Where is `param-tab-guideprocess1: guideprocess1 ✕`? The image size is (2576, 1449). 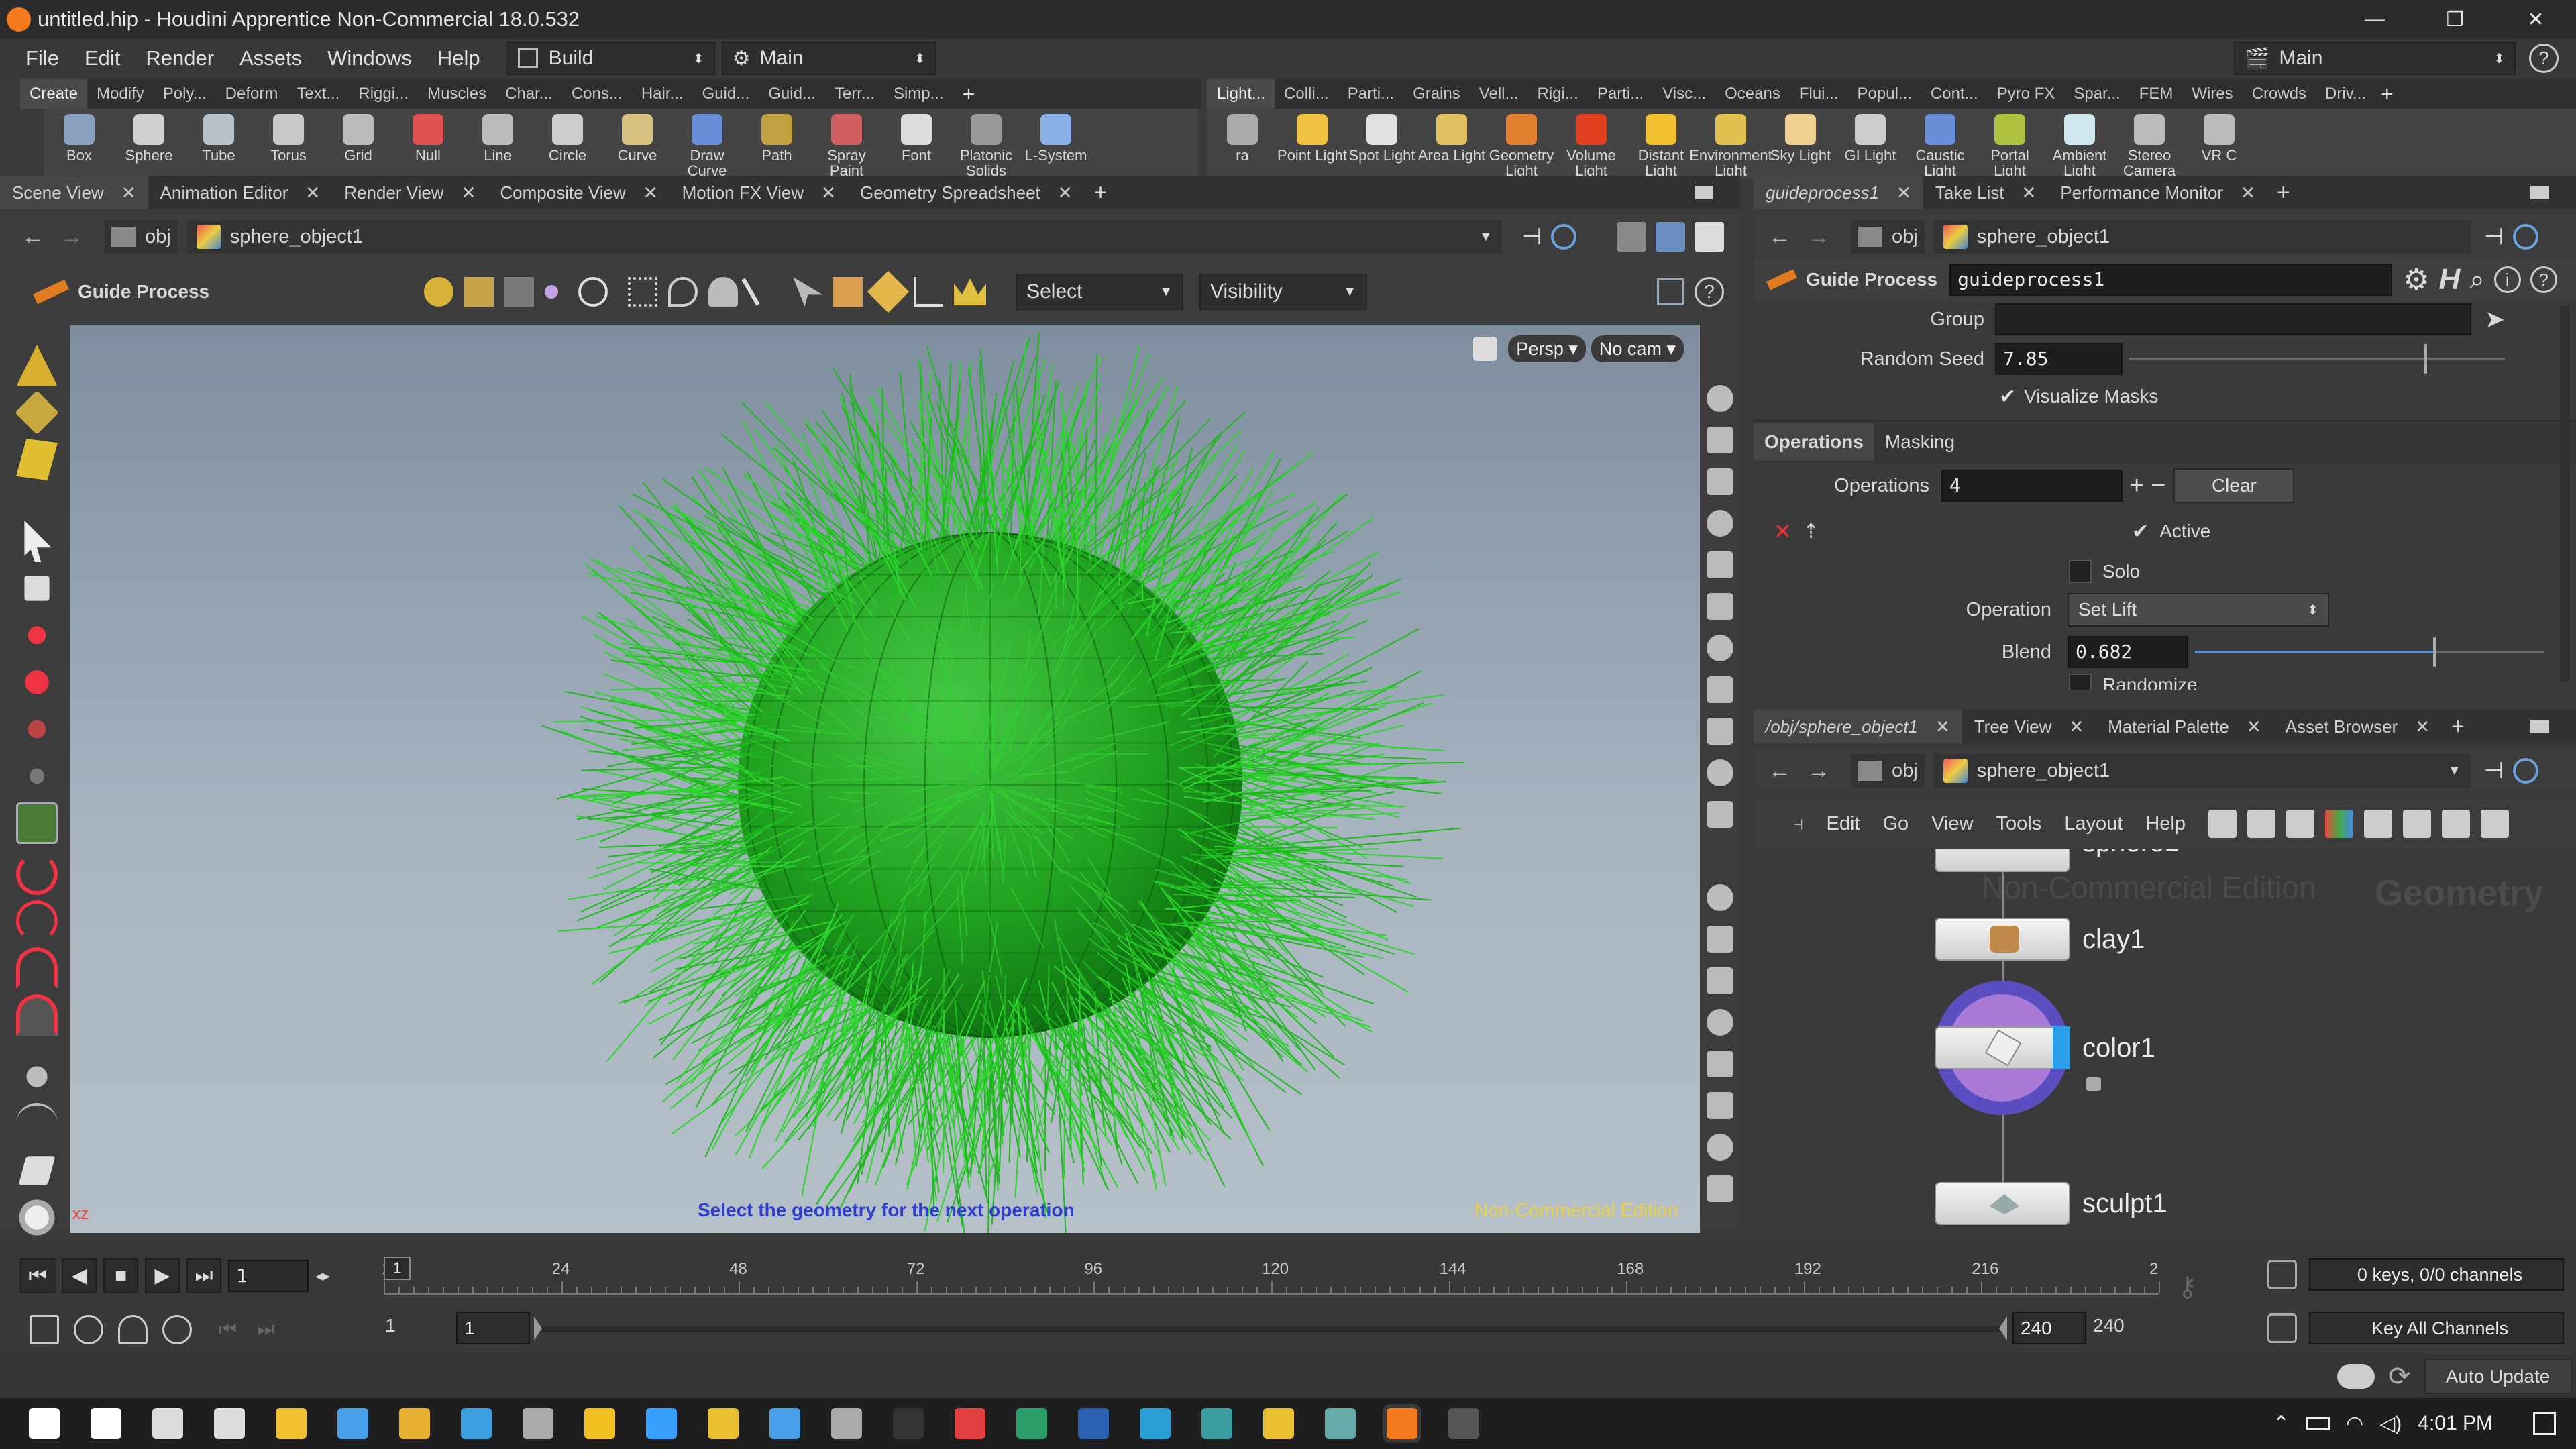 param-tab-guideprocess1: guideprocess1 ✕ is located at coordinates (1838, 192).